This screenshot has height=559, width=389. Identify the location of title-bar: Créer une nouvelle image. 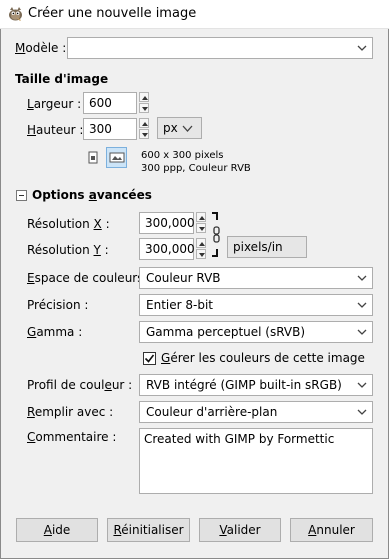
(194, 14).